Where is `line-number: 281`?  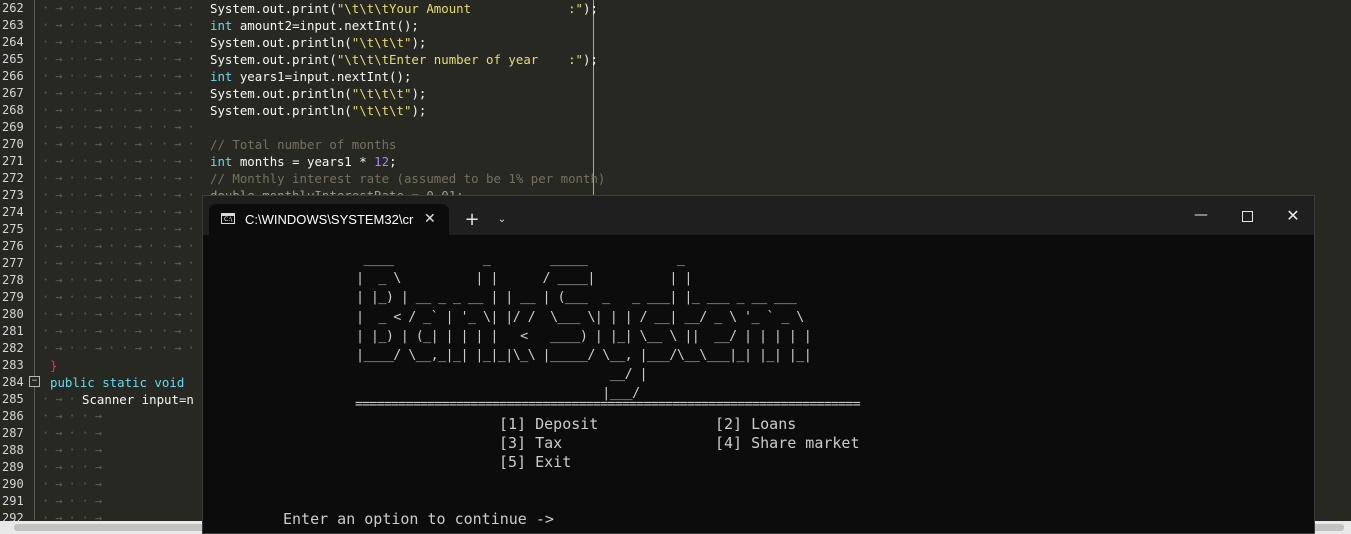
line-number: 281 is located at coordinates (13, 331).